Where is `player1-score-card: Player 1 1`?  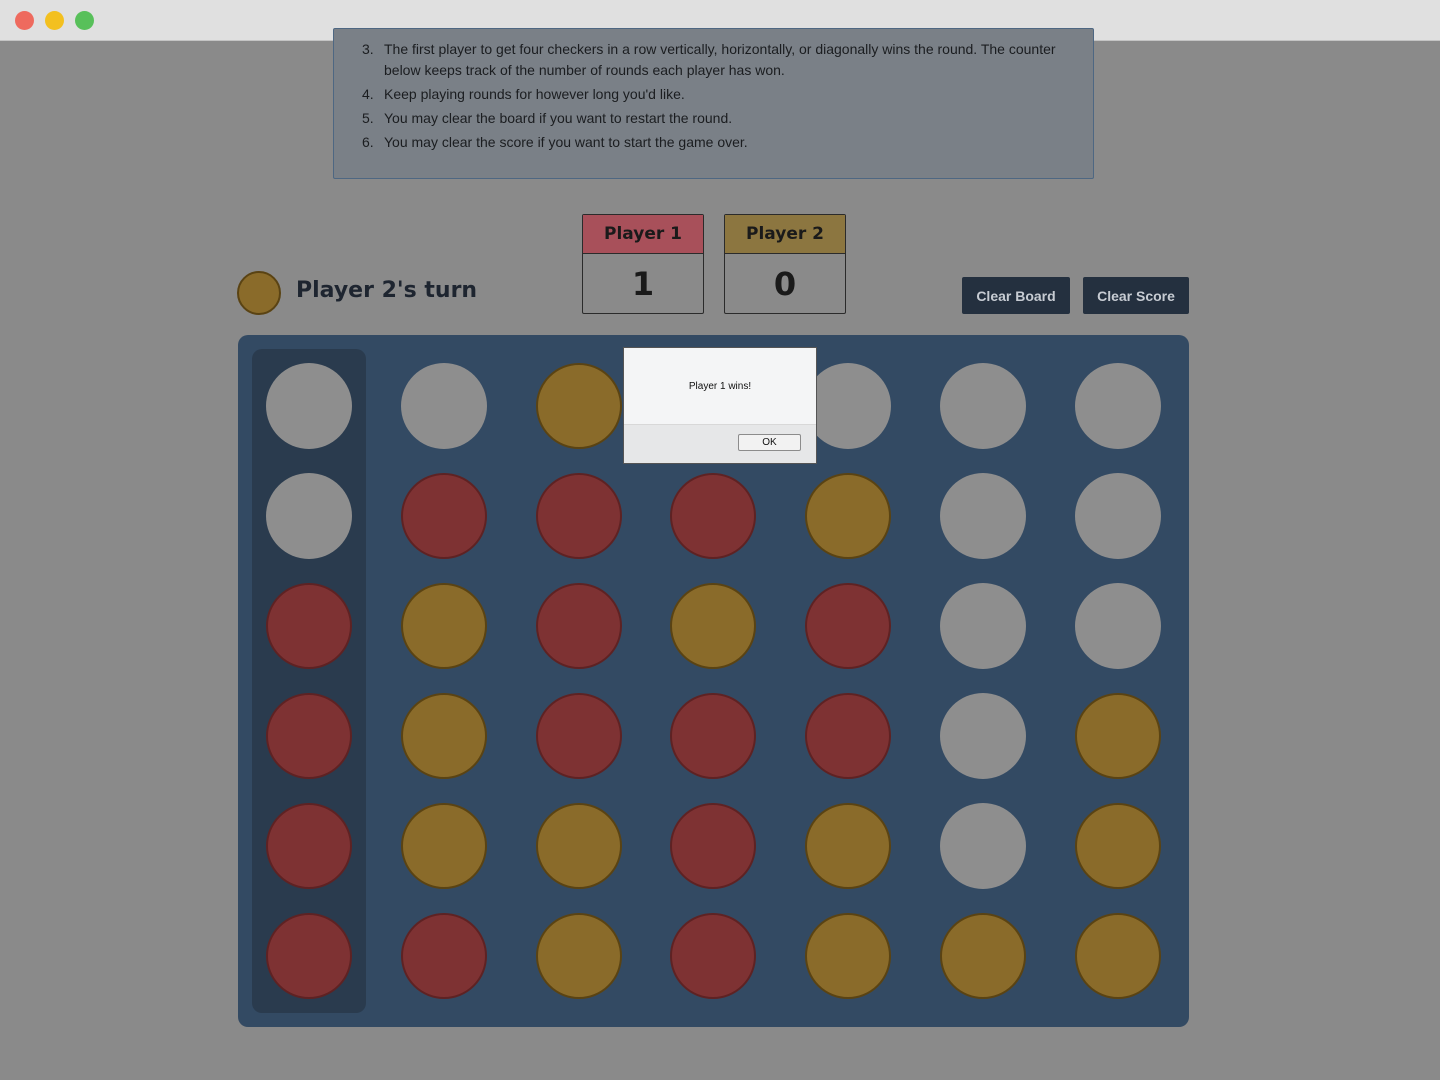
player1-score-card: Player 1 1 is located at coordinates (643, 264).